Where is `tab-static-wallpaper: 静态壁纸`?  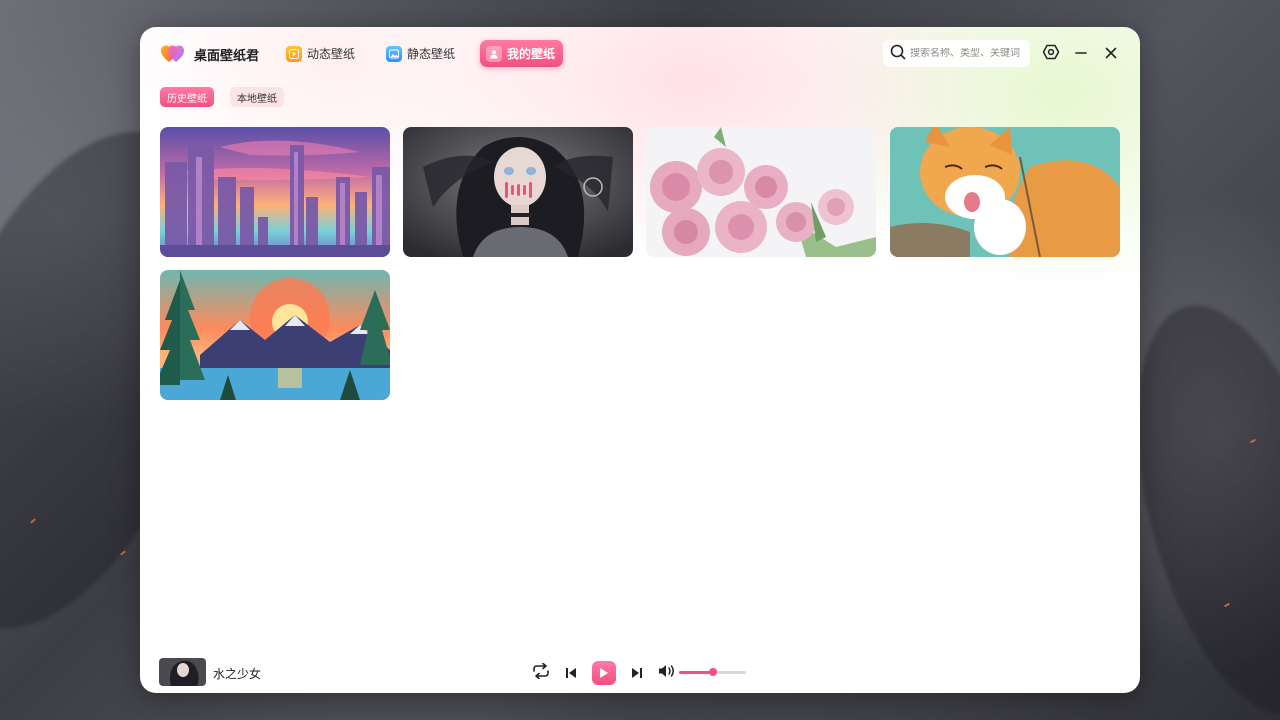
tab-static-wallpaper: 静态壁纸 is located at coordinates (421, 53).